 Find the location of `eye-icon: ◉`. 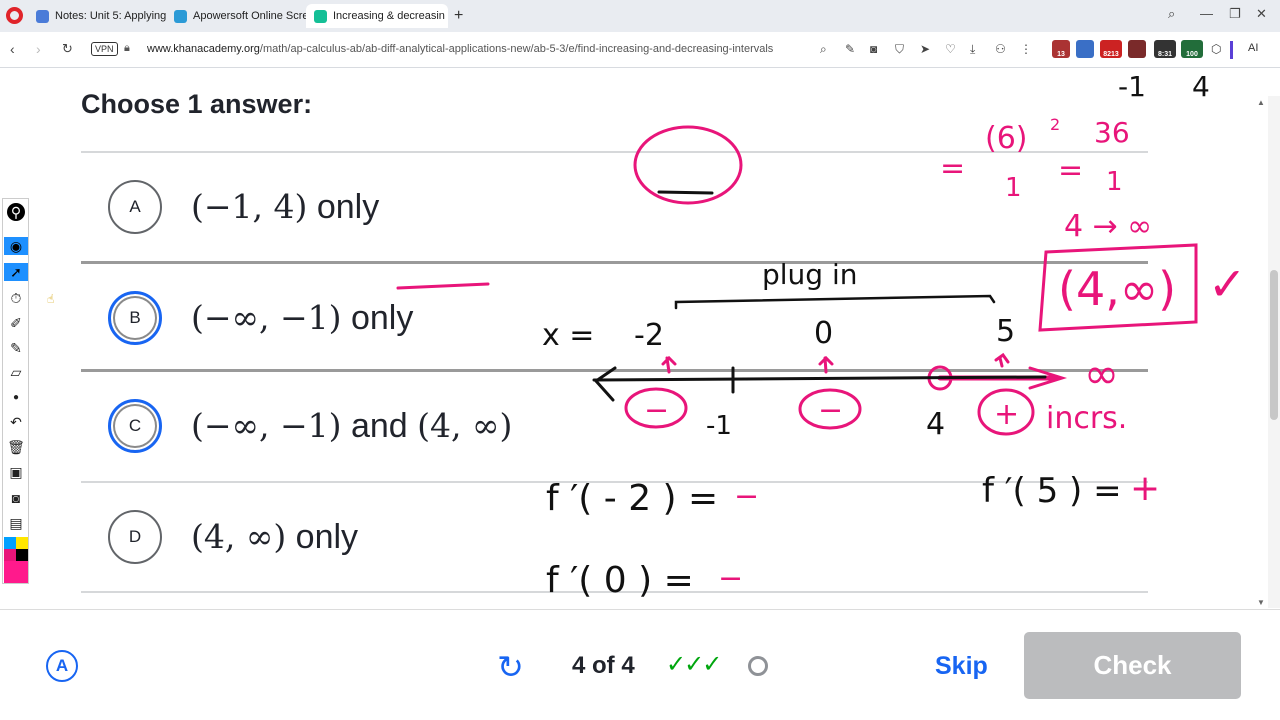

eye-icon: ◉ is located at coordinates (16, 246).